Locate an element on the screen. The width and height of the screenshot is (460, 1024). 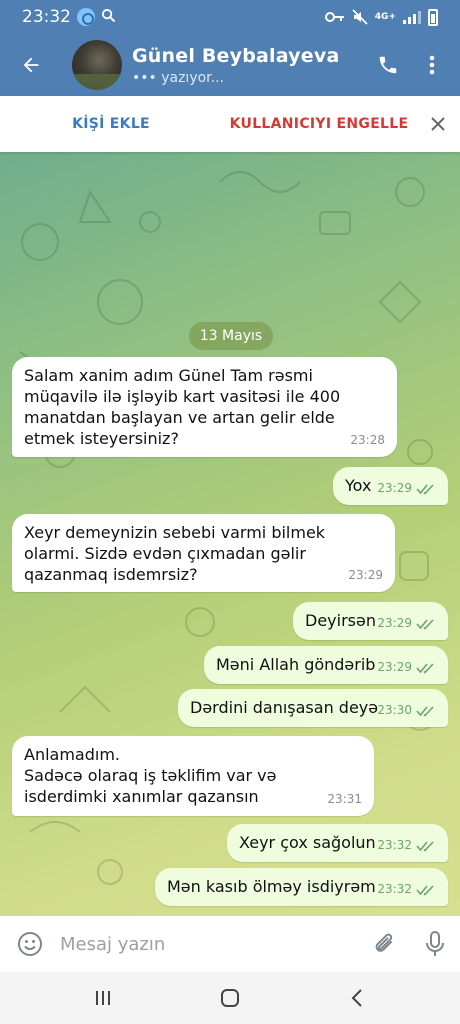
emoji-button is located at coordinates (30, 944).